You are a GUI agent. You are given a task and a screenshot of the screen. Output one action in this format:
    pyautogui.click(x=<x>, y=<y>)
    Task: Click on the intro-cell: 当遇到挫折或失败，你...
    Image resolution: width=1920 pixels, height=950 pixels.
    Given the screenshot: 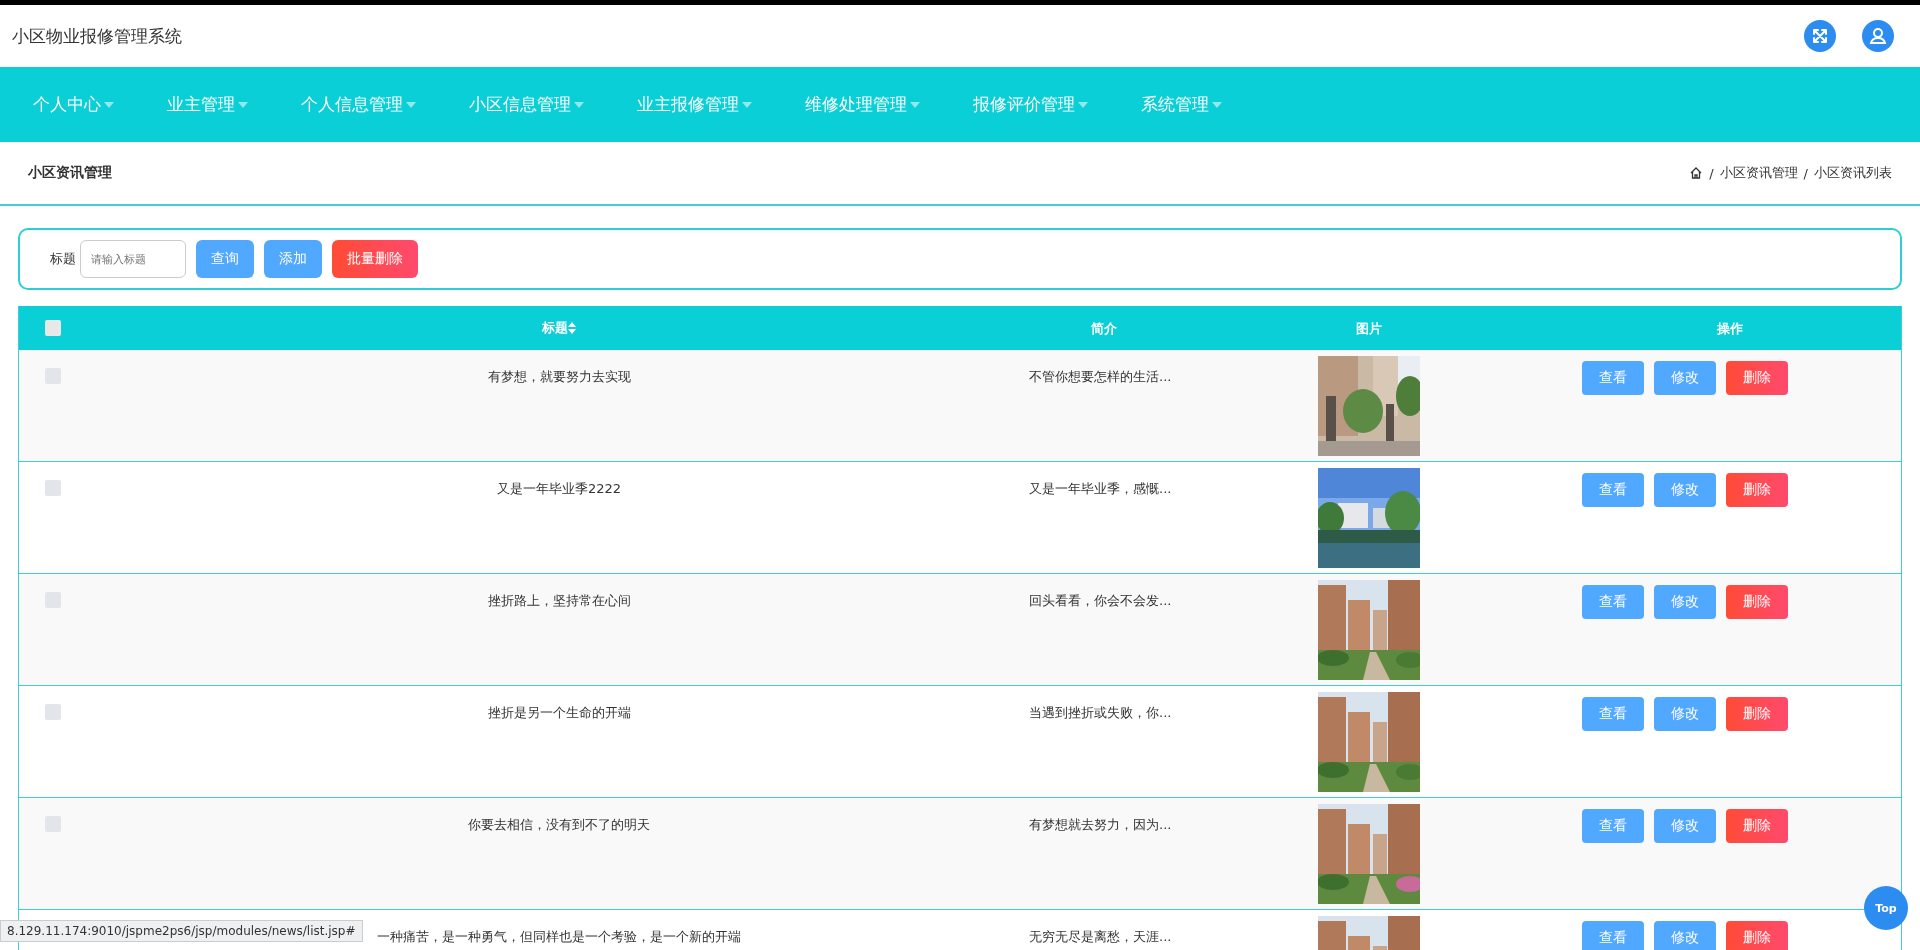 What is the action you would take?
    pyautogui.click(x=1100, y=712)
    